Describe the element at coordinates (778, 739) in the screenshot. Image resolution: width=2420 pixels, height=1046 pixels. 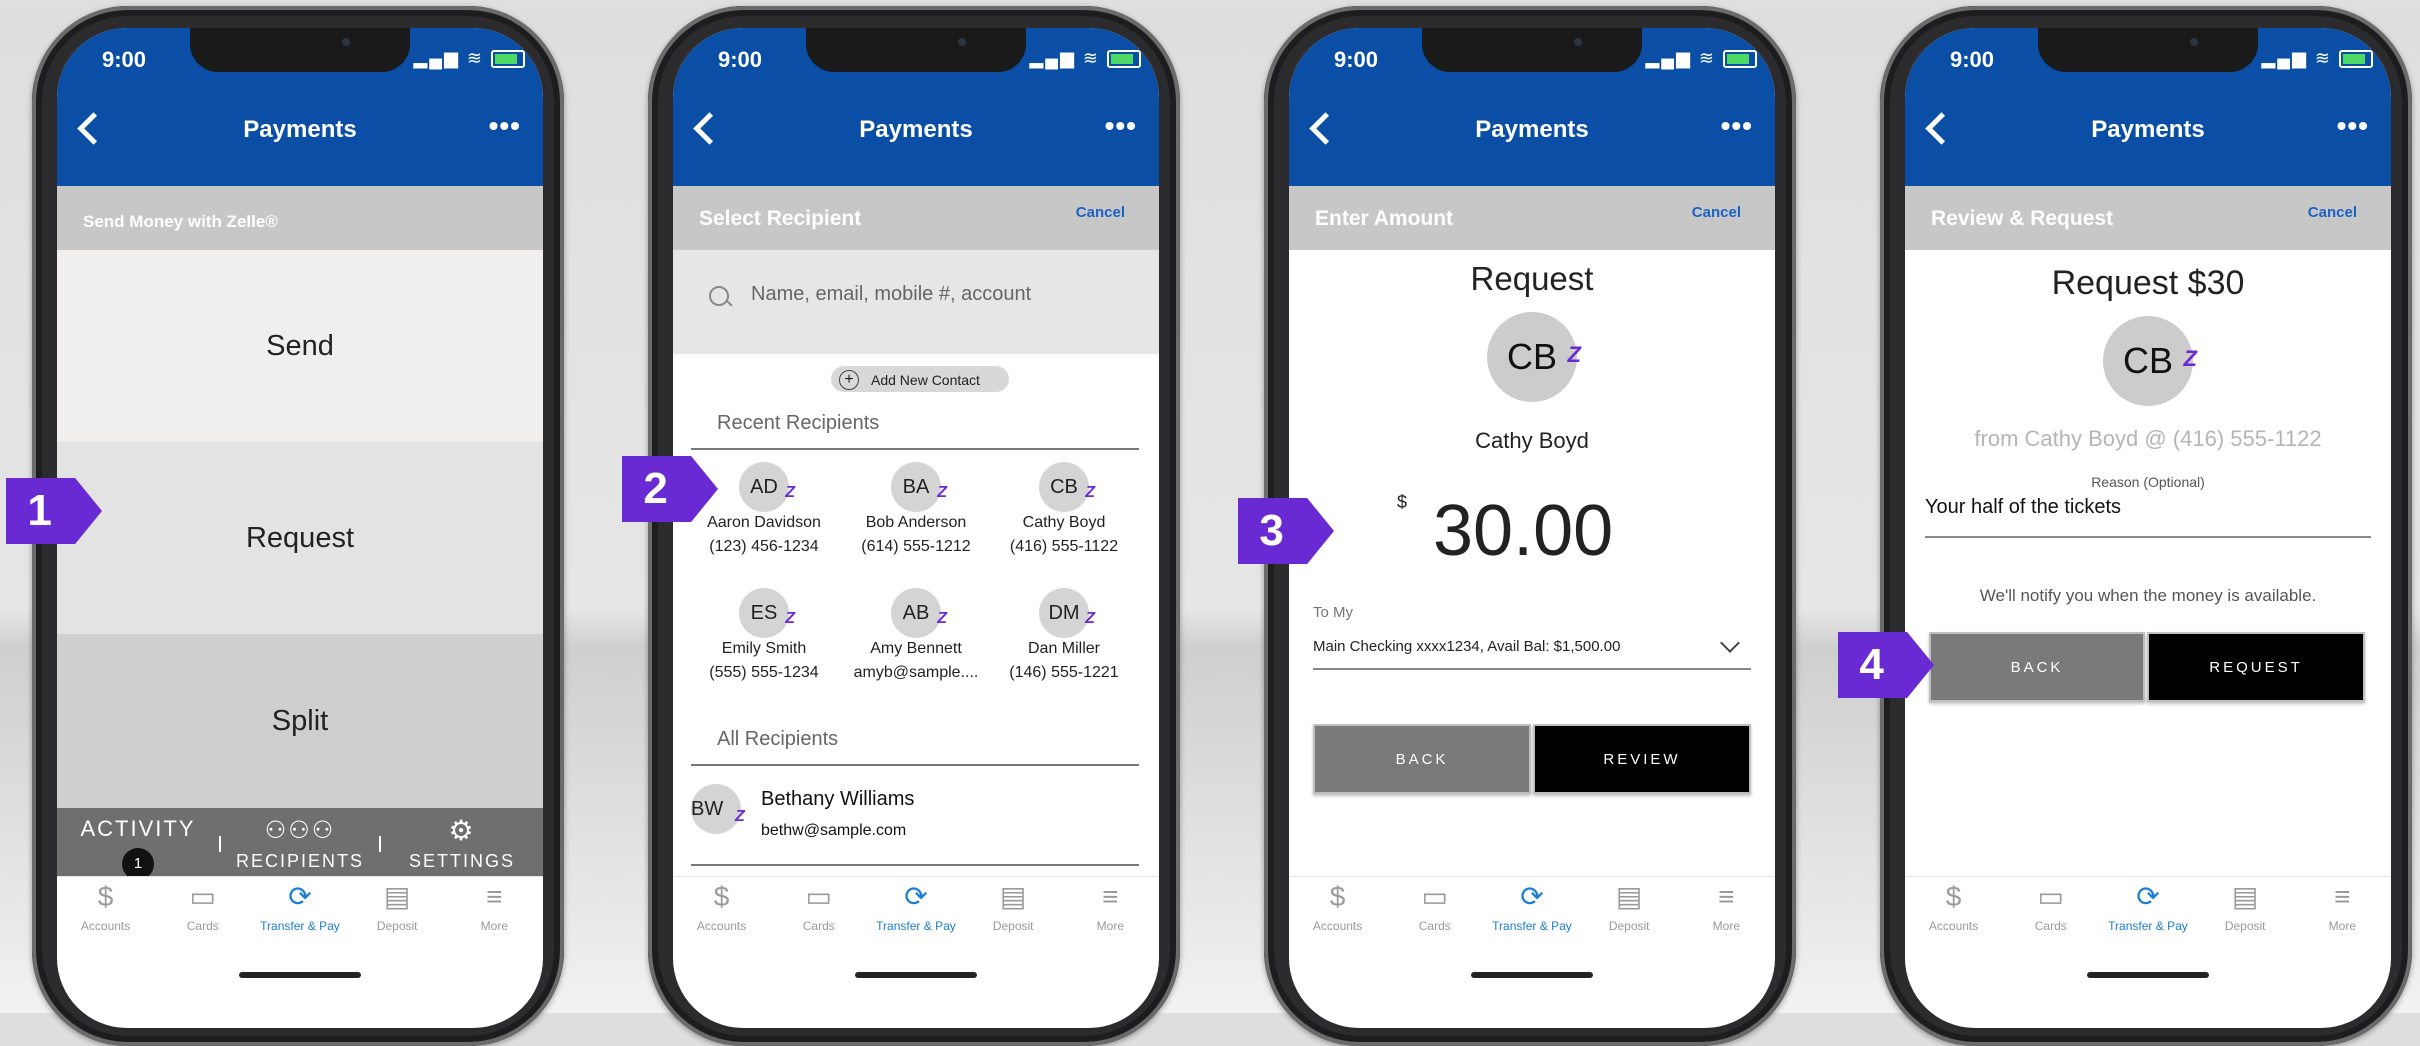
I see `all-recipients-header: All Recipients` at that location.